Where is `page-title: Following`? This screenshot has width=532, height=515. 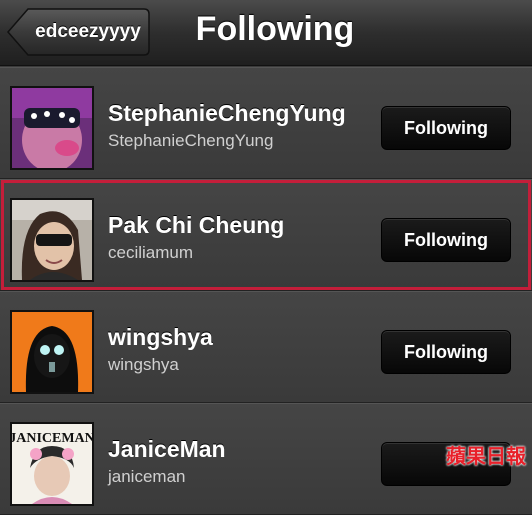 page-title: Following is located at coordinates (275, 29).